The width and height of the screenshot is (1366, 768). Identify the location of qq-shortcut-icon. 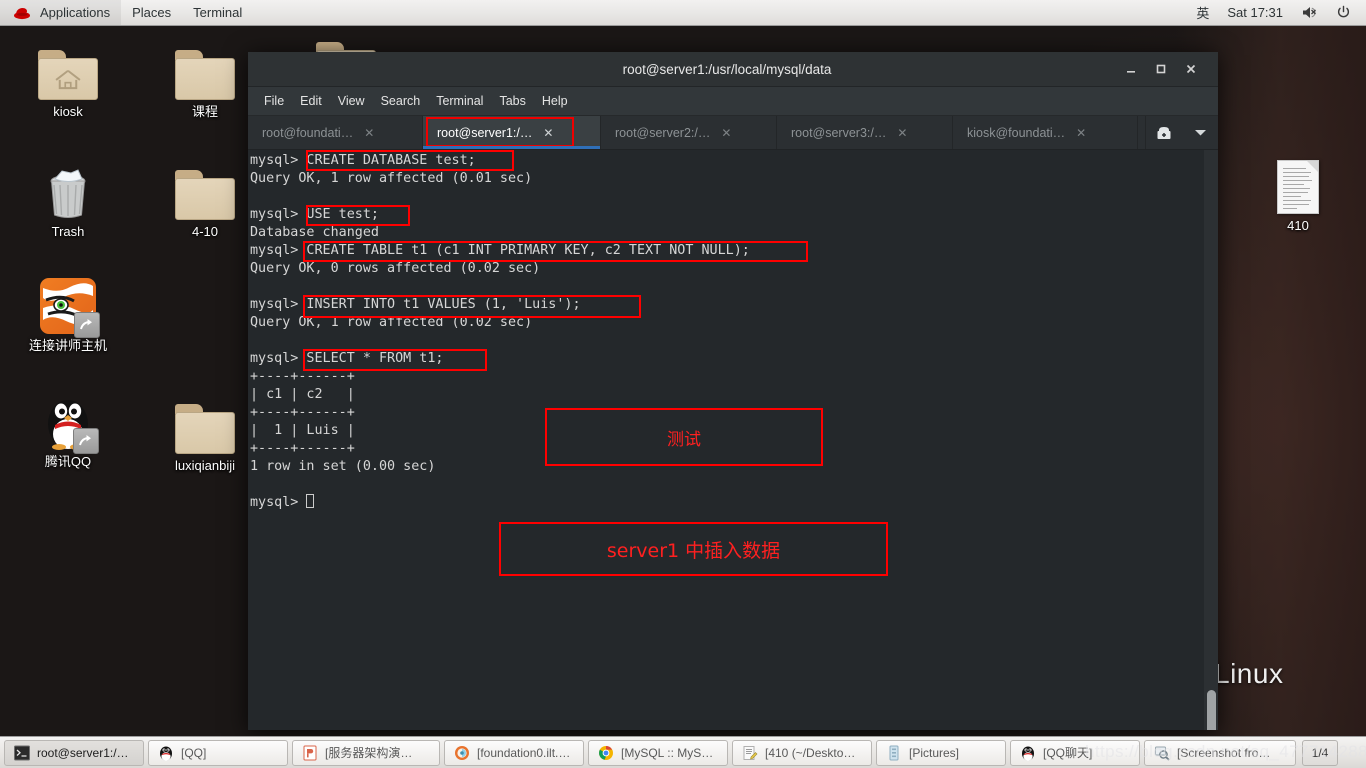
(68, 421).